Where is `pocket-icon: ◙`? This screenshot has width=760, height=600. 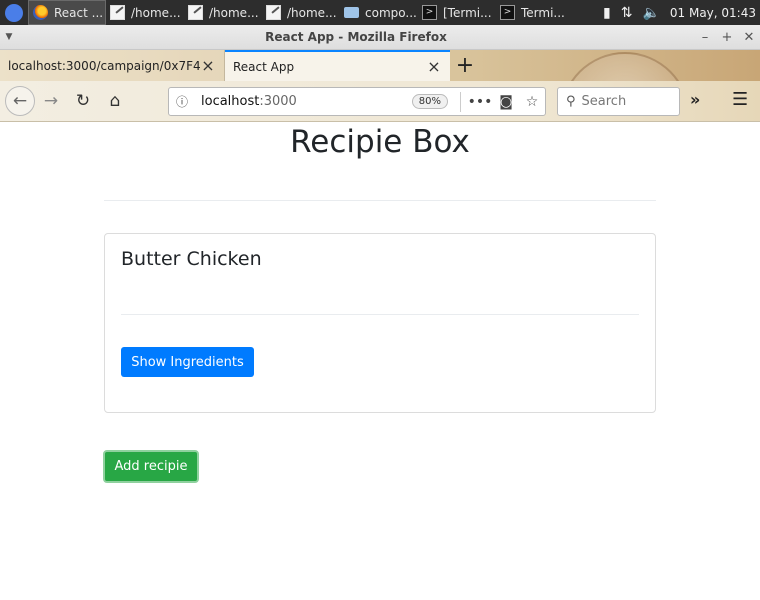 pocket-icon: ◙ is located at coordinates (506, 102).